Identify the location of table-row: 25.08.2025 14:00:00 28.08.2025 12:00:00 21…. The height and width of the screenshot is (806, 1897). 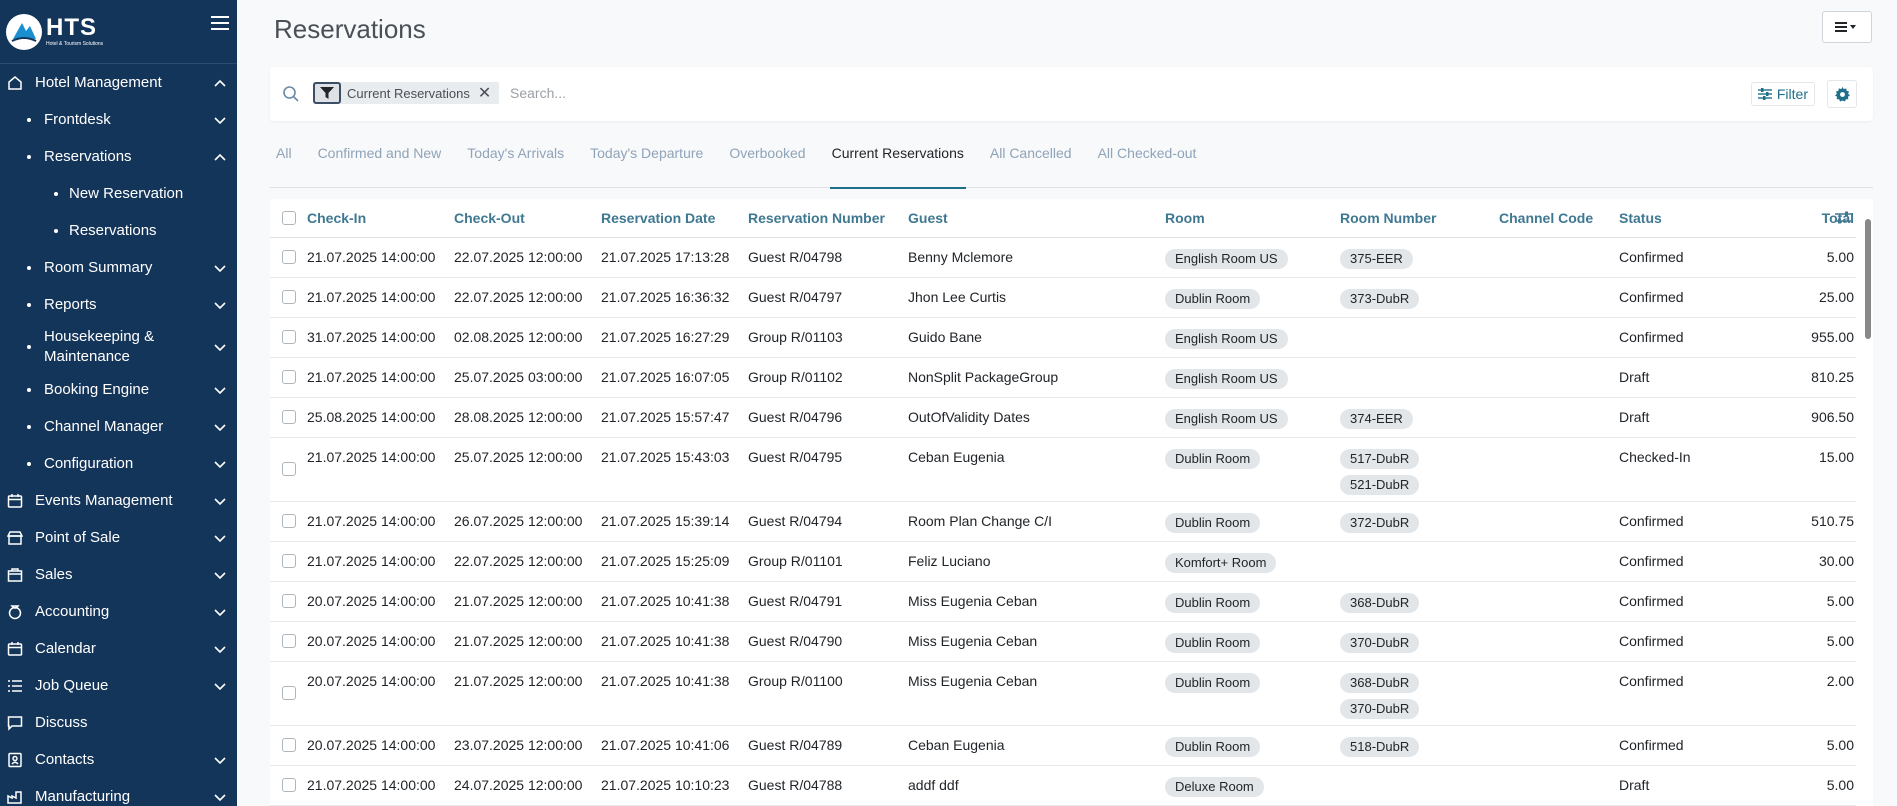
(1063, 417).